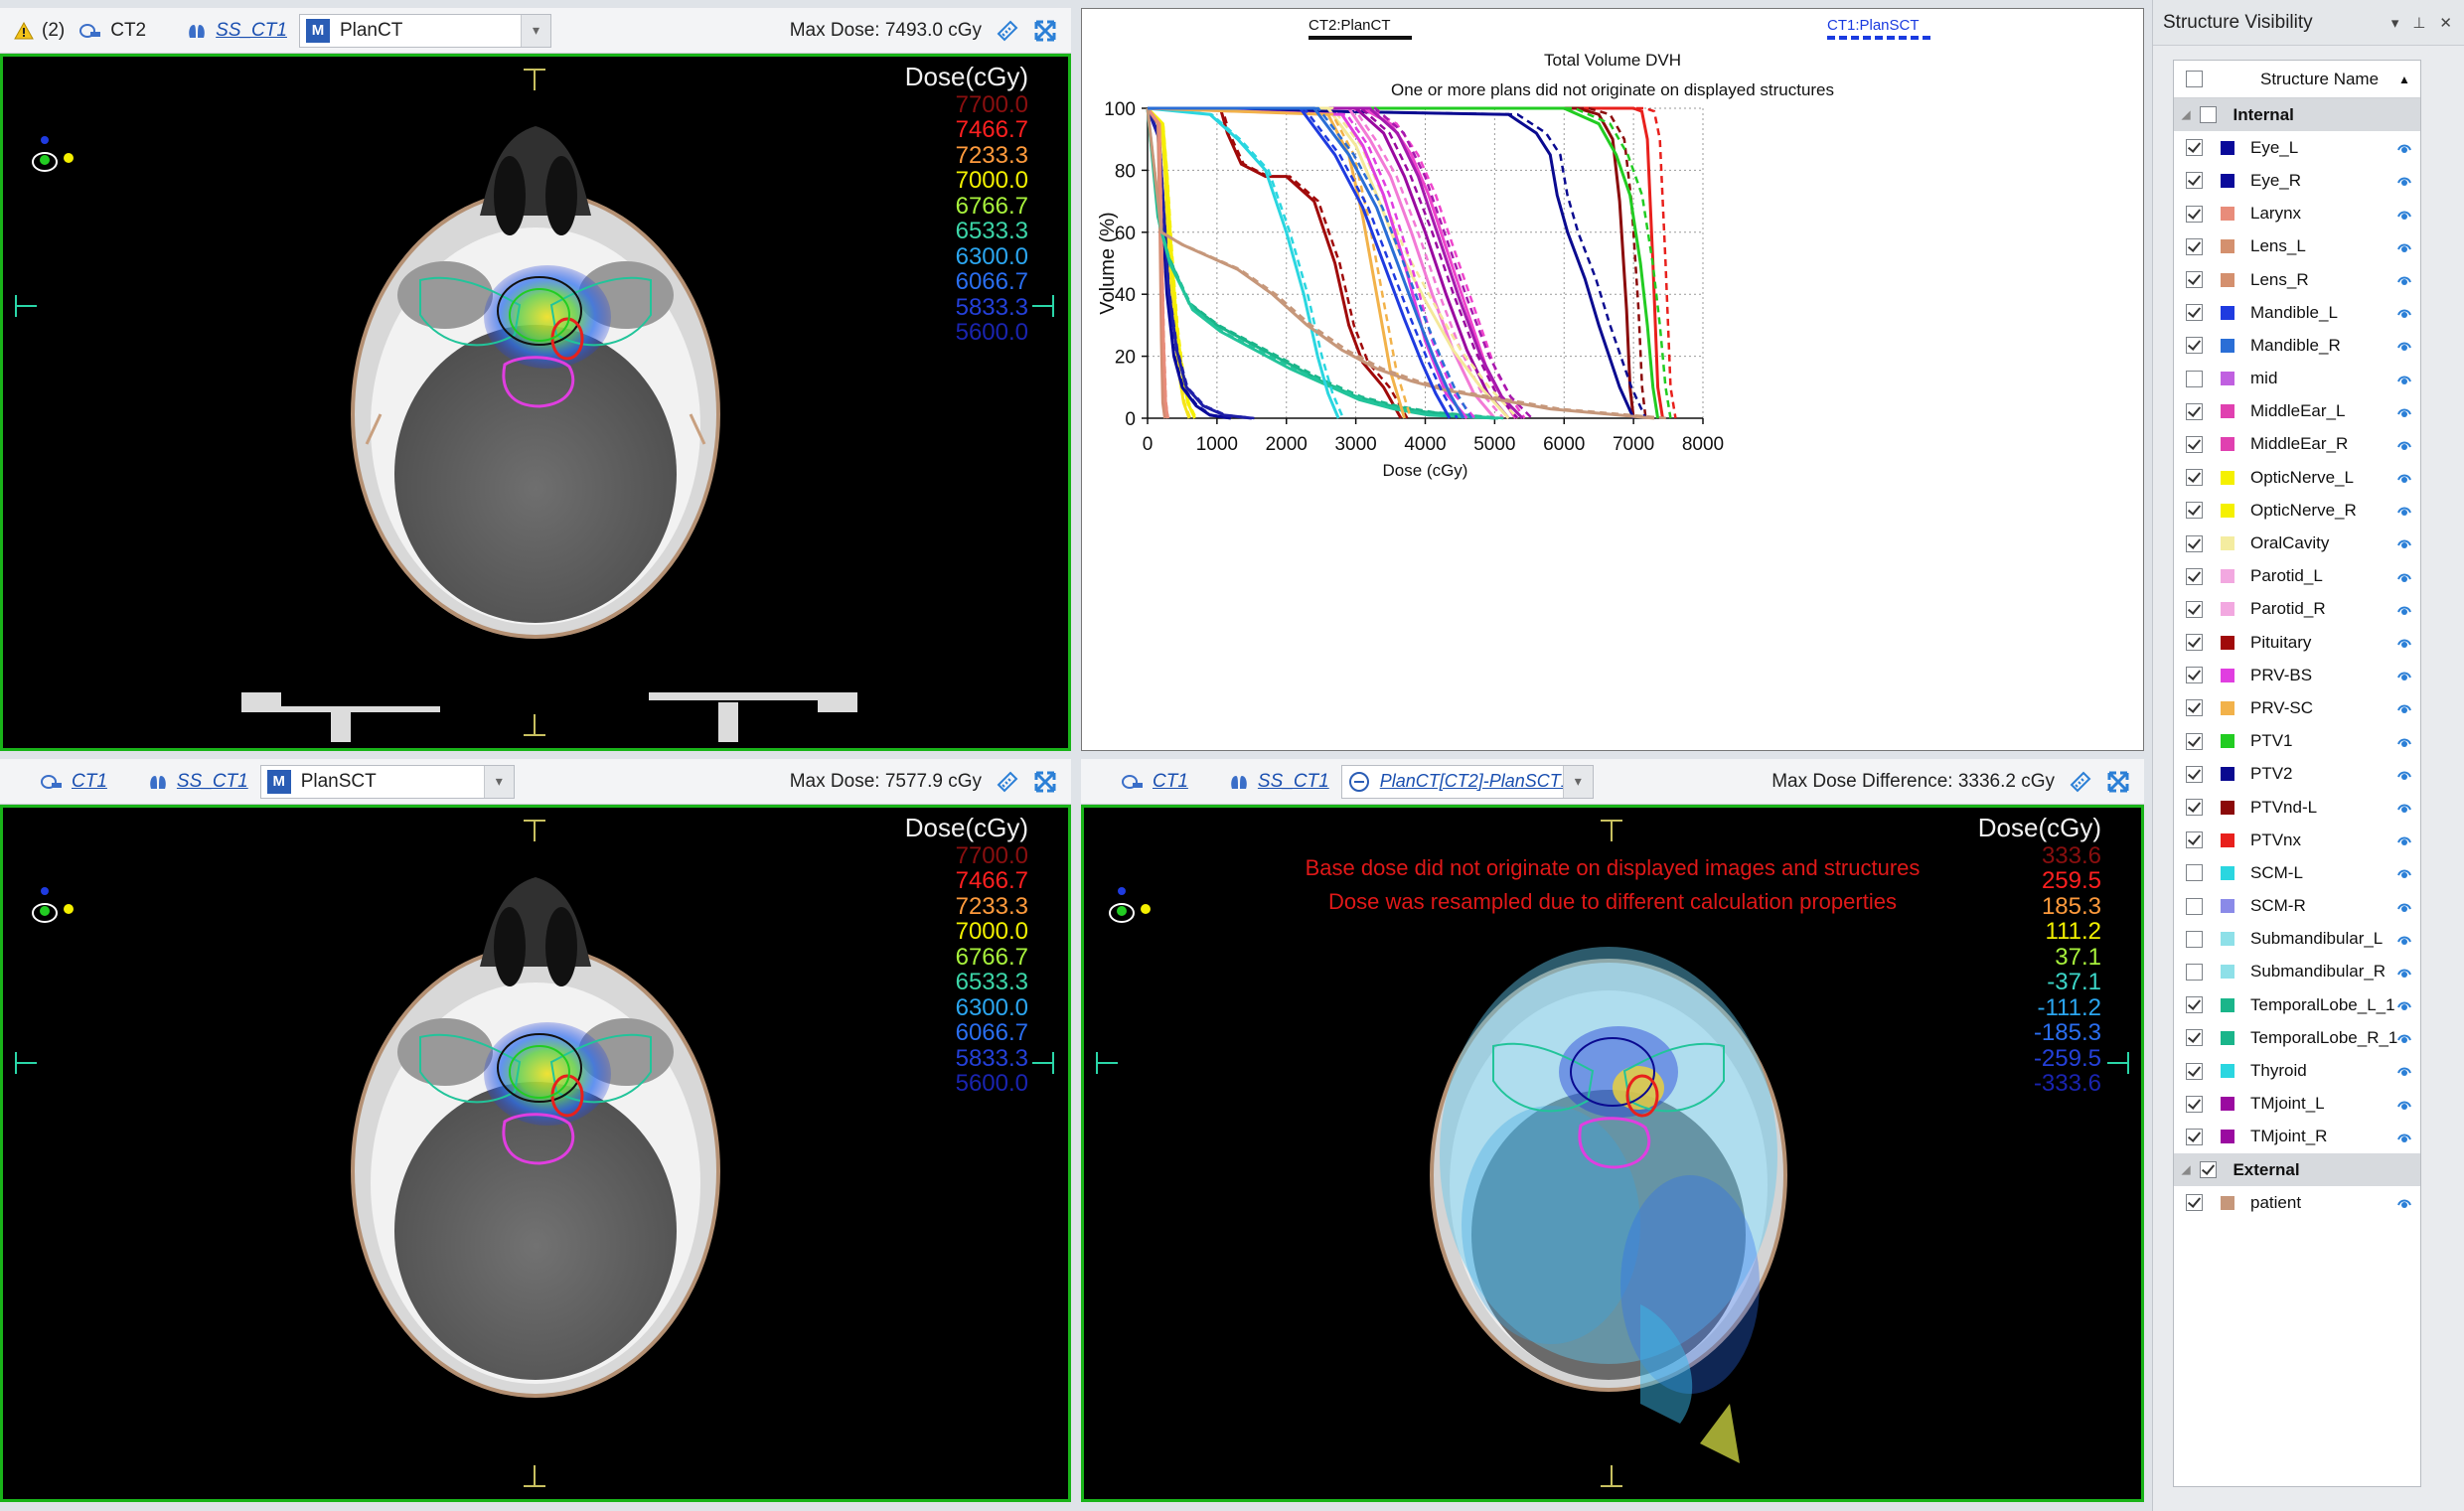 The height and width of the screenshot is (1511, 2464). I want to click on chevron-down-icon: ▾, so click(499, 781).